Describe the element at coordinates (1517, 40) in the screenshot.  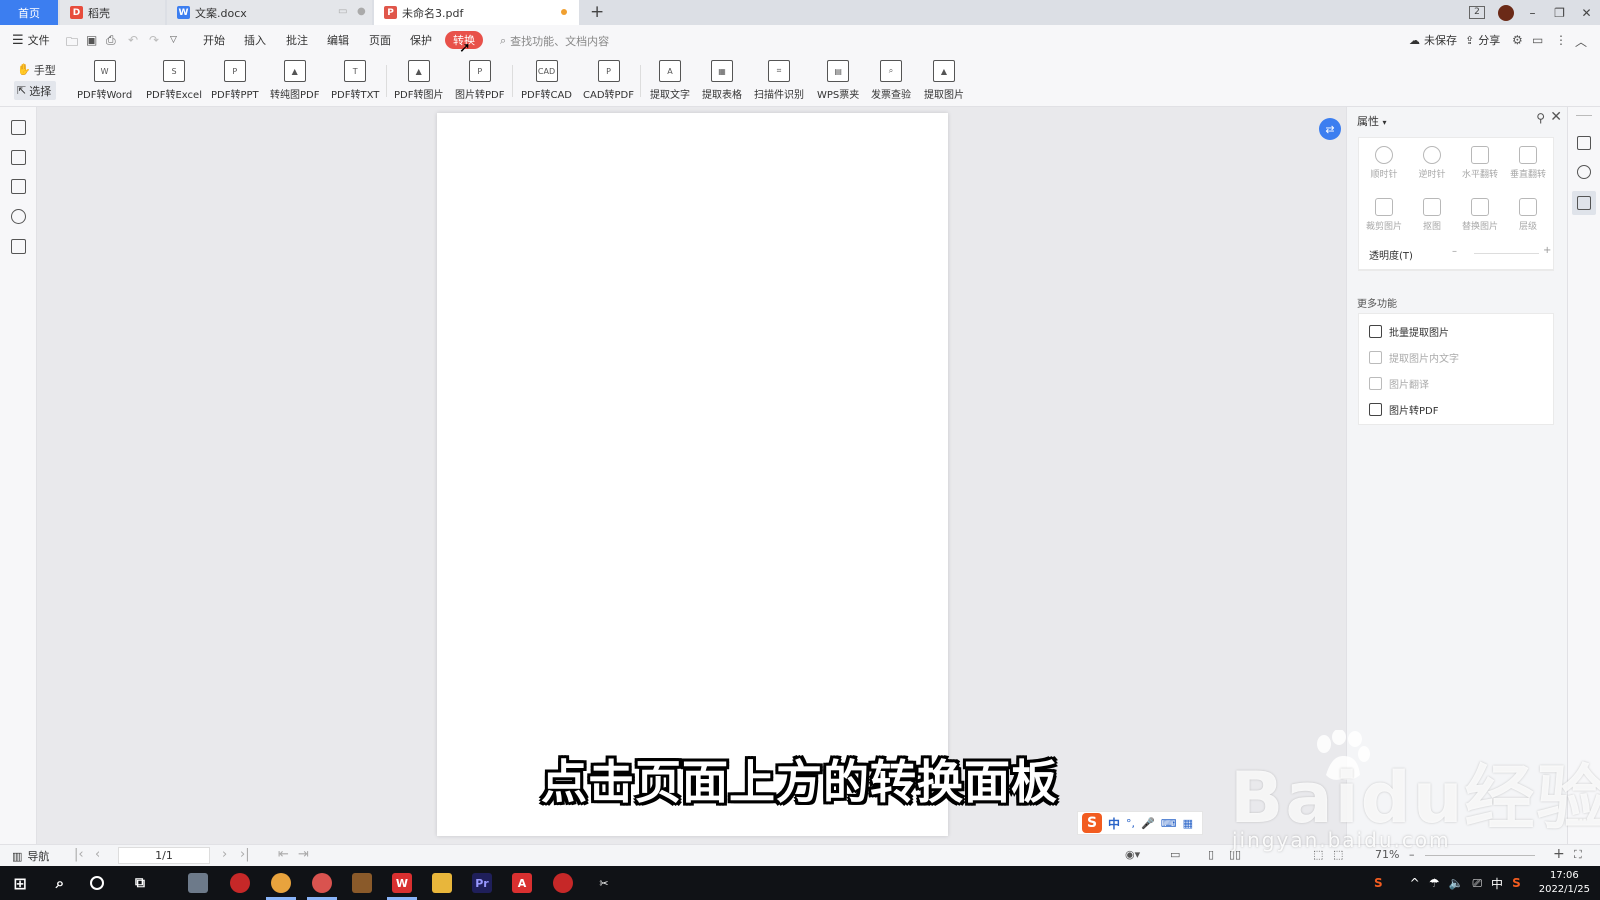
I see `settings-gear-icon: ⚙` at that location.